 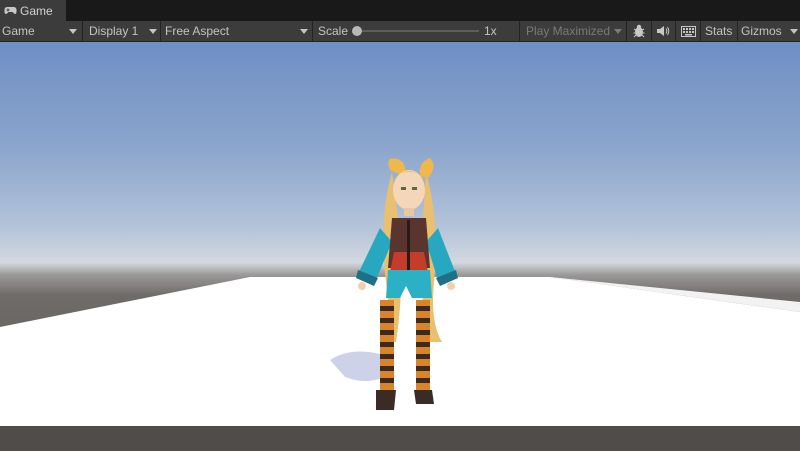 I want to click on gizmos-button: Gizmos, so click(x=761, y=31).